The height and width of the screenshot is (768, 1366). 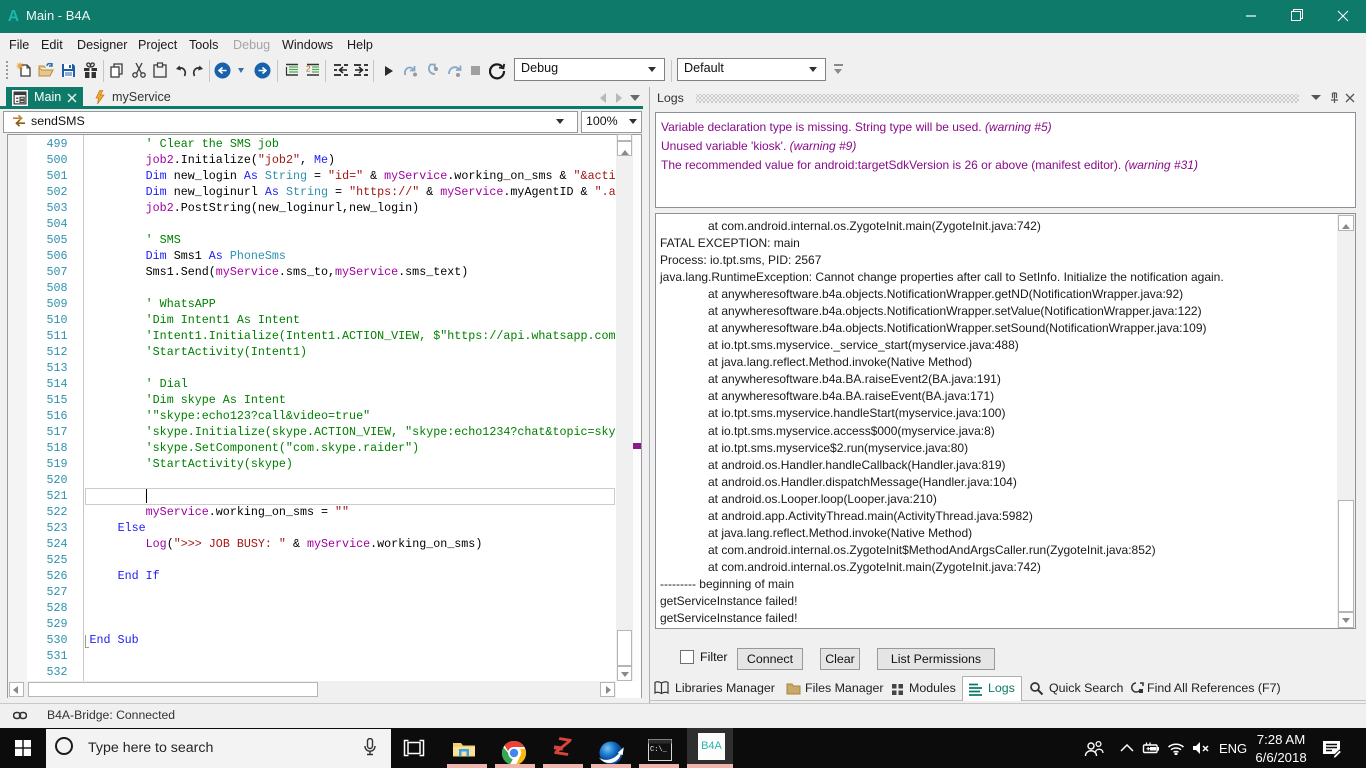 I want to click on svg-text: C:\_, so click(x=659, y=750).